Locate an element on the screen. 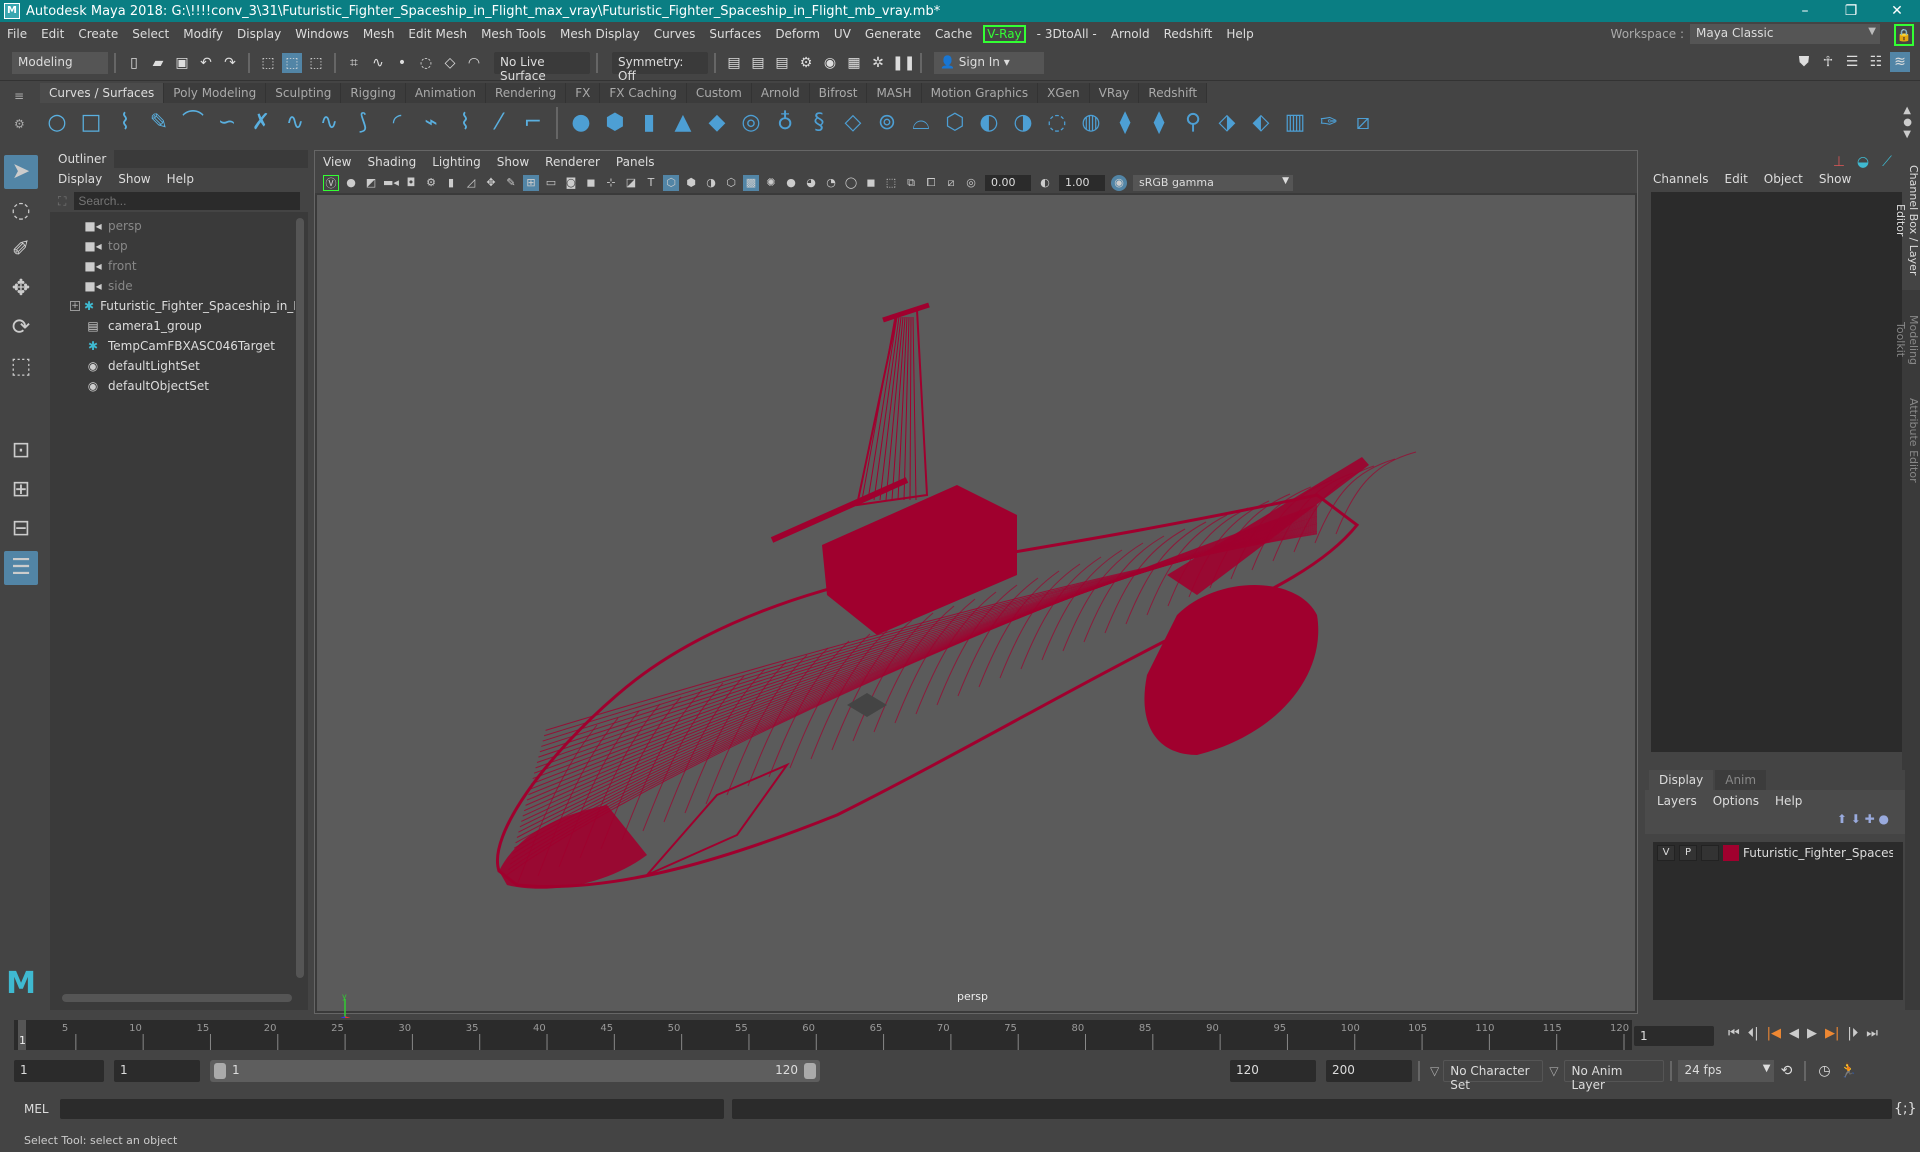  manipulator-icon: ⊥ is located at coordinates (1839, 162).